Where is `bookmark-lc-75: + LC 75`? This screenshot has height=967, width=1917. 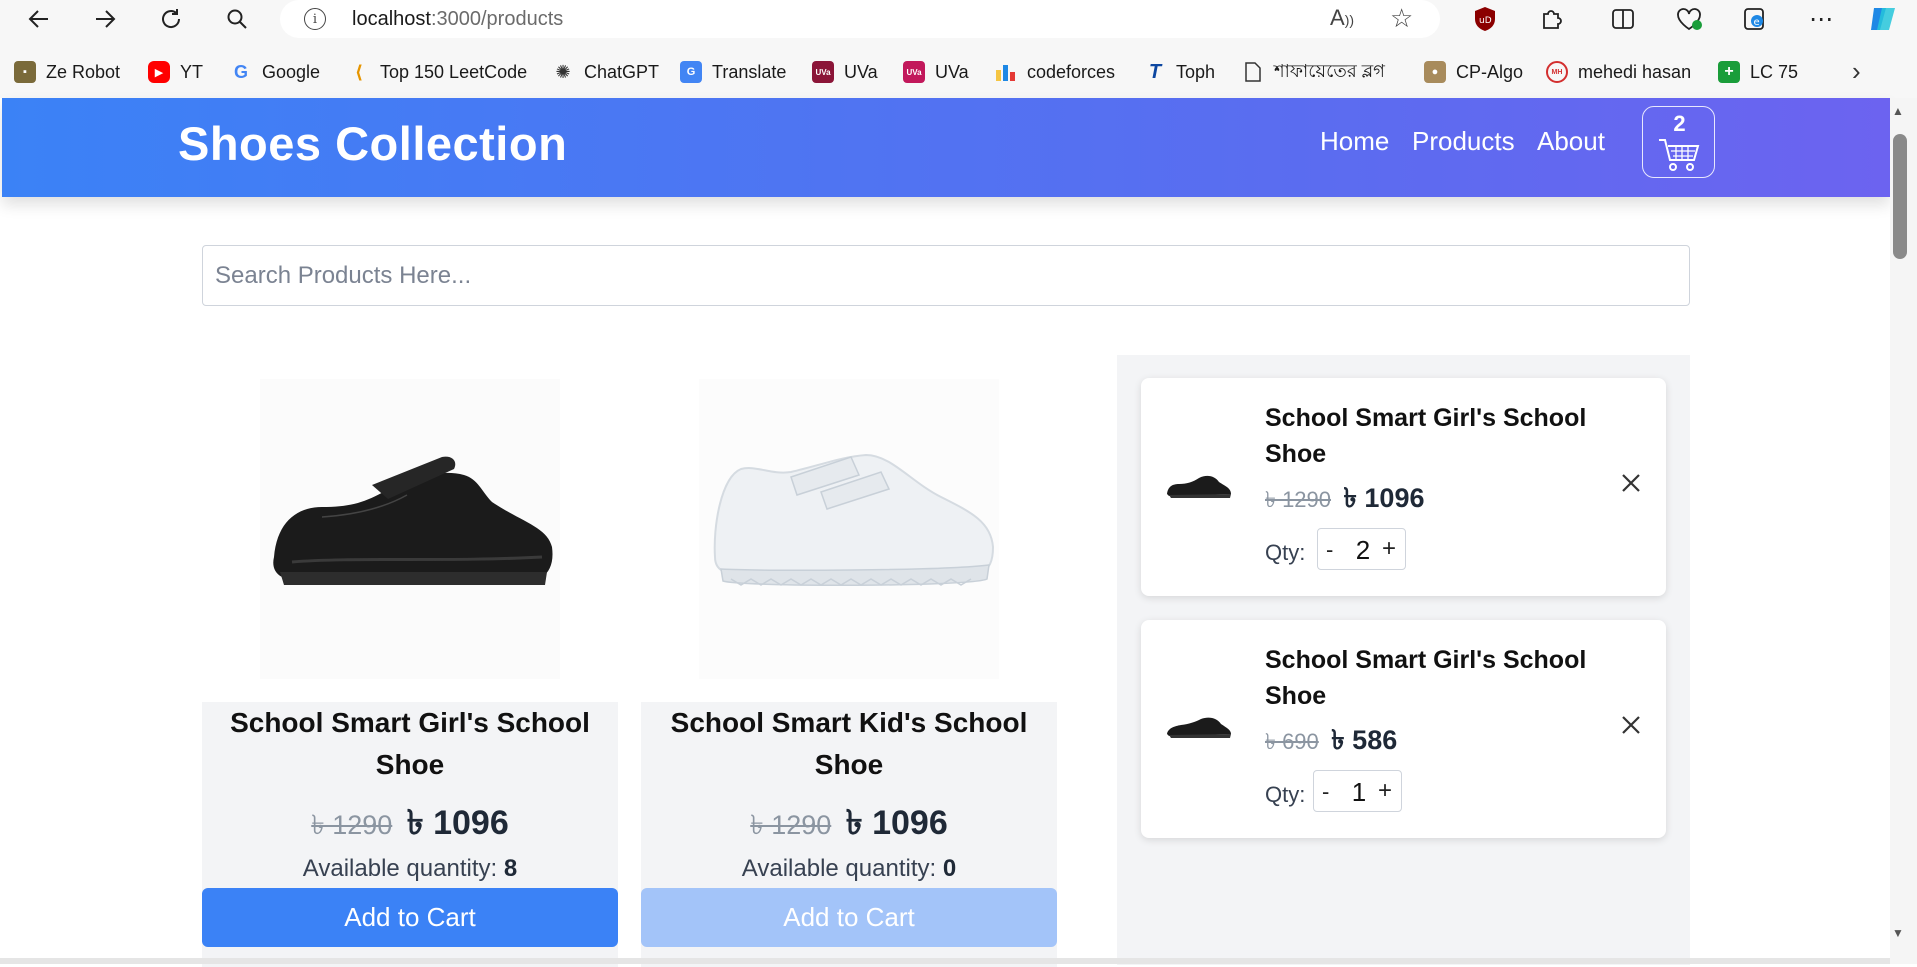 bookmark-lc-75: + LC 75 is located at coordinates (1758, 72).